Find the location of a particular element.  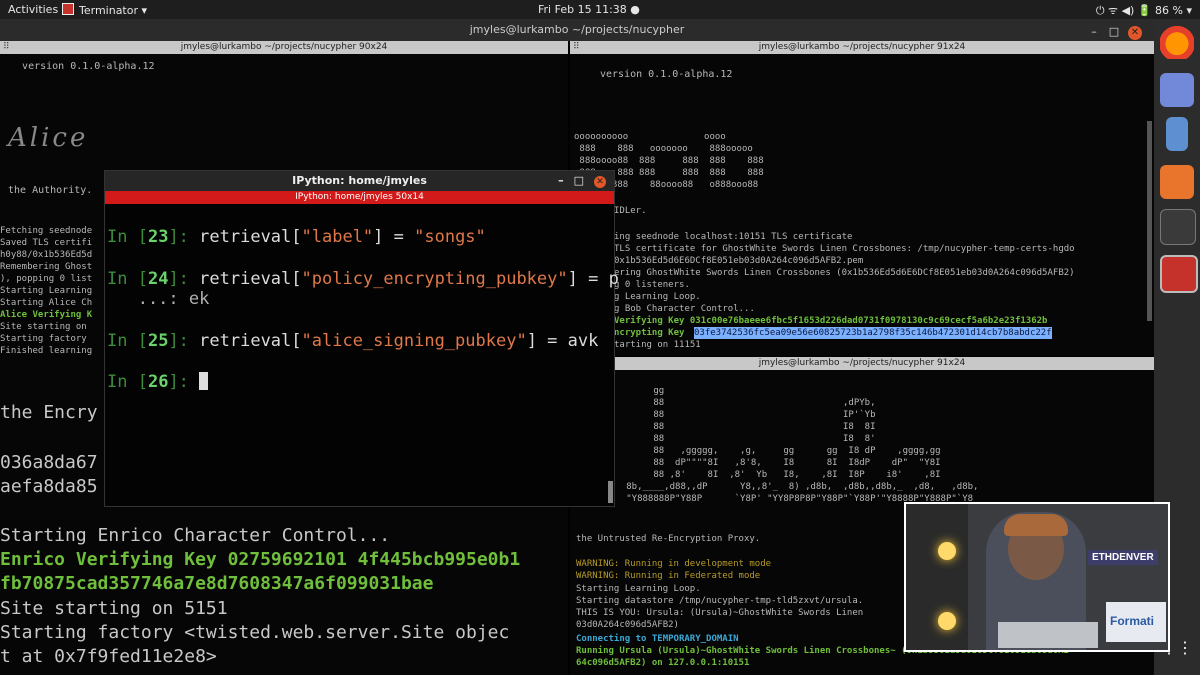

output-line: Starting factory is located at coordinates (43, 339).